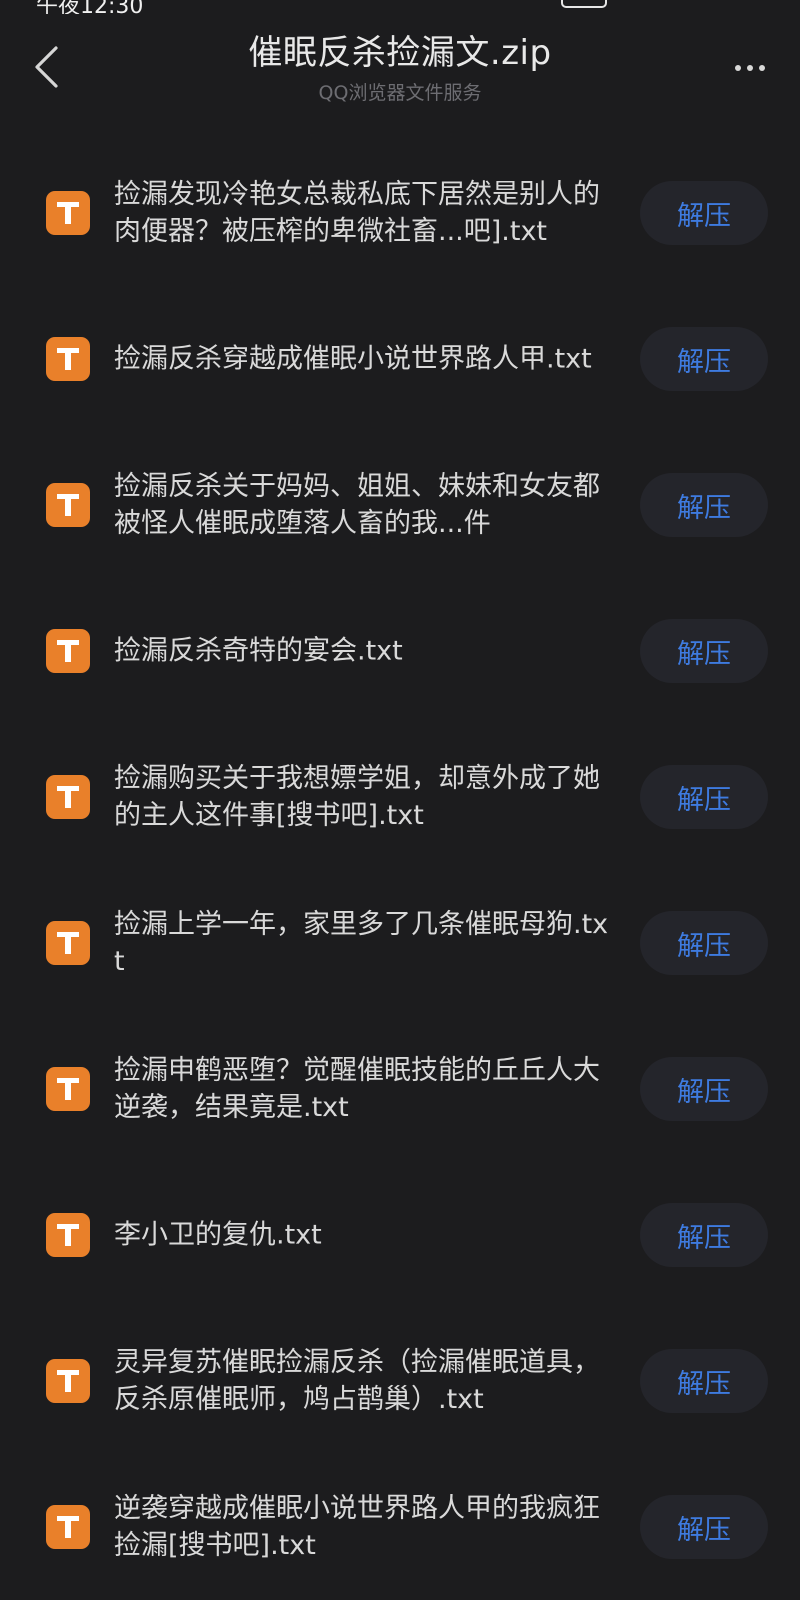 Image resolution: width=800 pixels, height=1600 pixels. Describe the element at coordinates (361, 943) in the screenshot. I see `file-name: 捡漏上学一年，家里多了几条催眠母狗.txt` at that location.